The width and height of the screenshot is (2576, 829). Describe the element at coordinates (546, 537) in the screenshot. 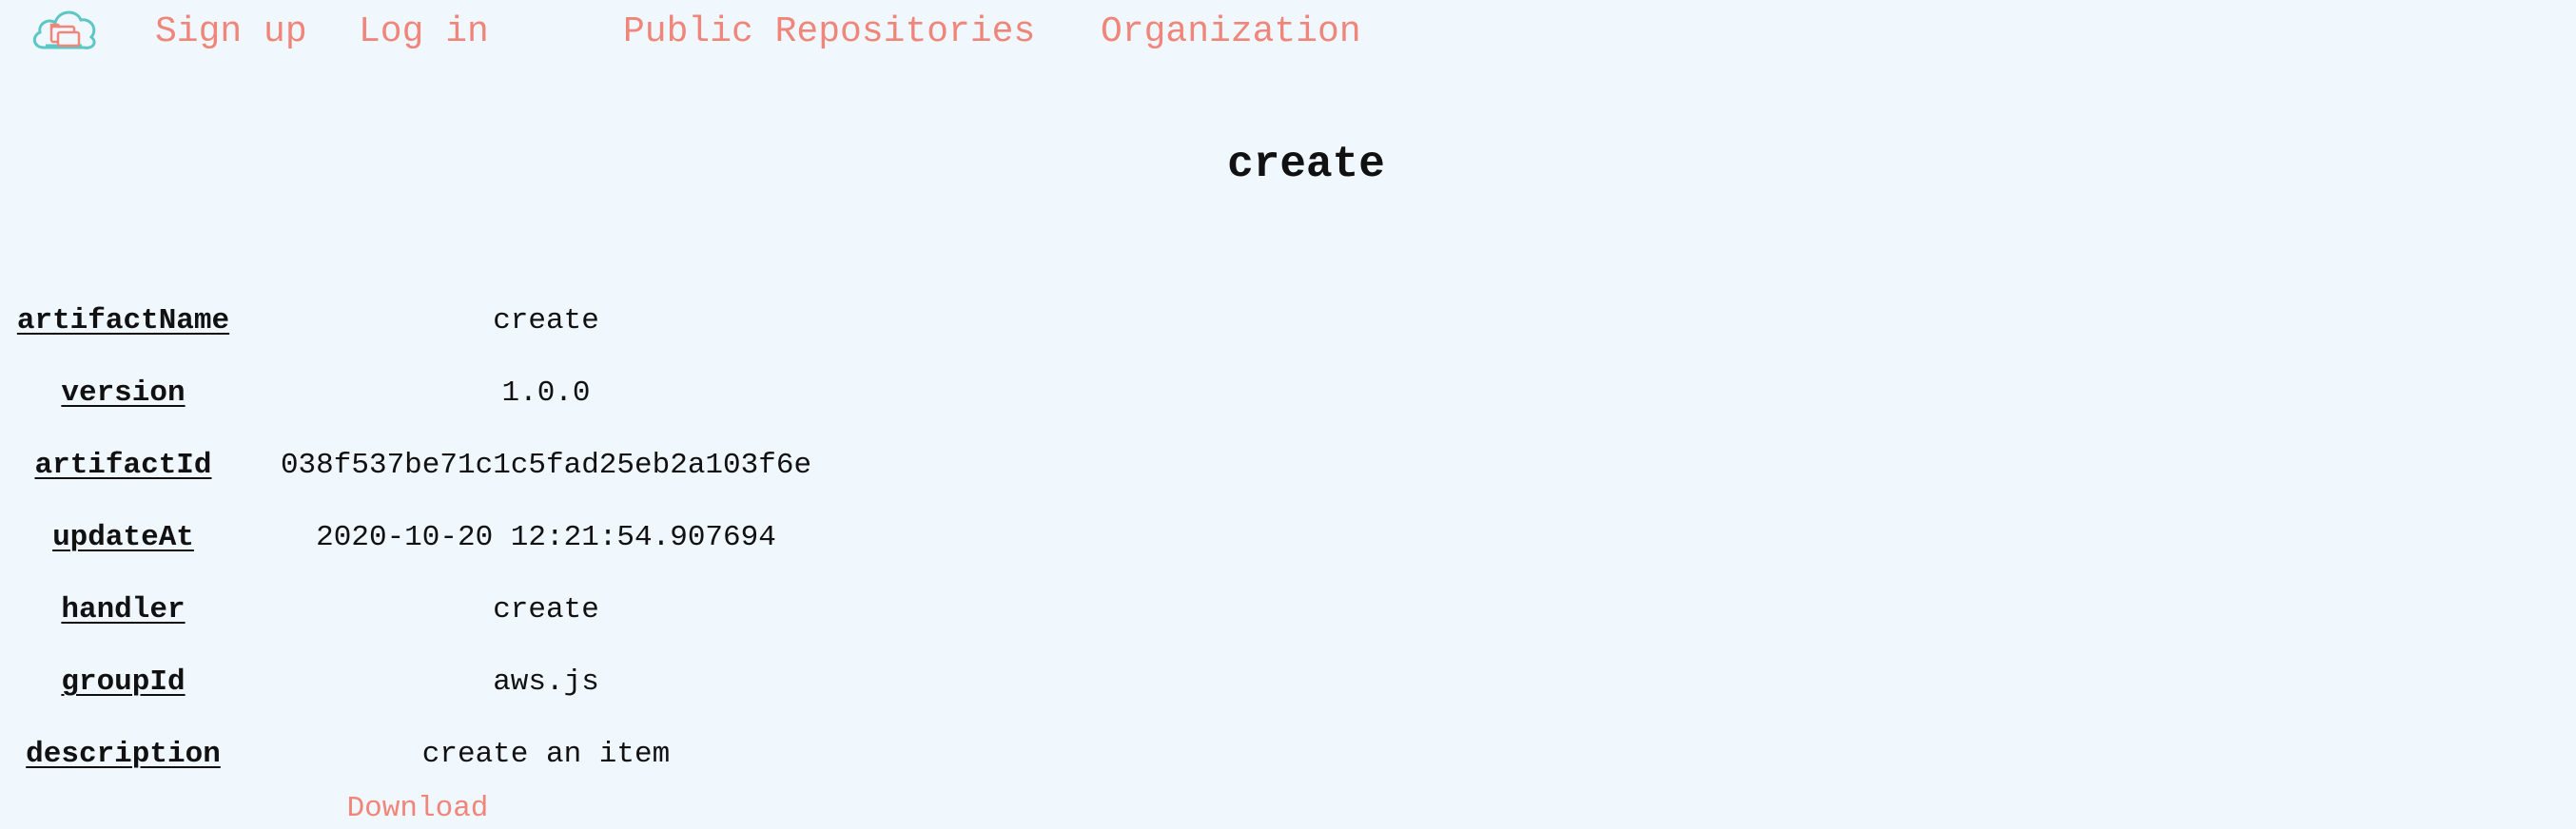

I see `update-at-value: 2020-10-20 12:21:54.907694` at that location.